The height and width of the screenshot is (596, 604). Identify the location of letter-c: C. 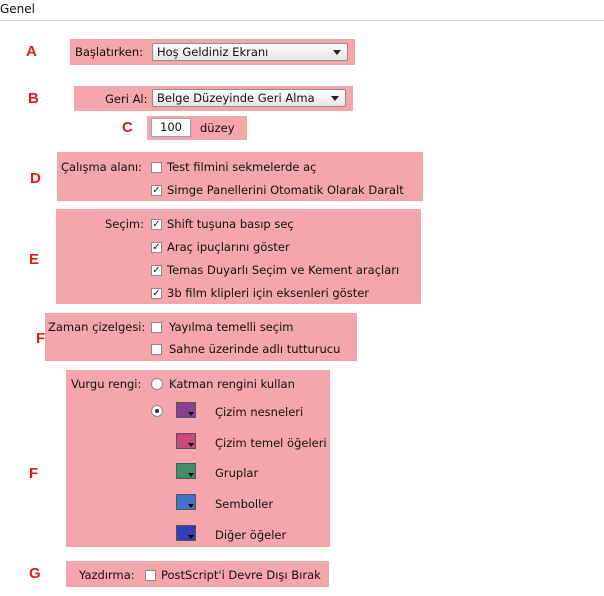
(127, 127).